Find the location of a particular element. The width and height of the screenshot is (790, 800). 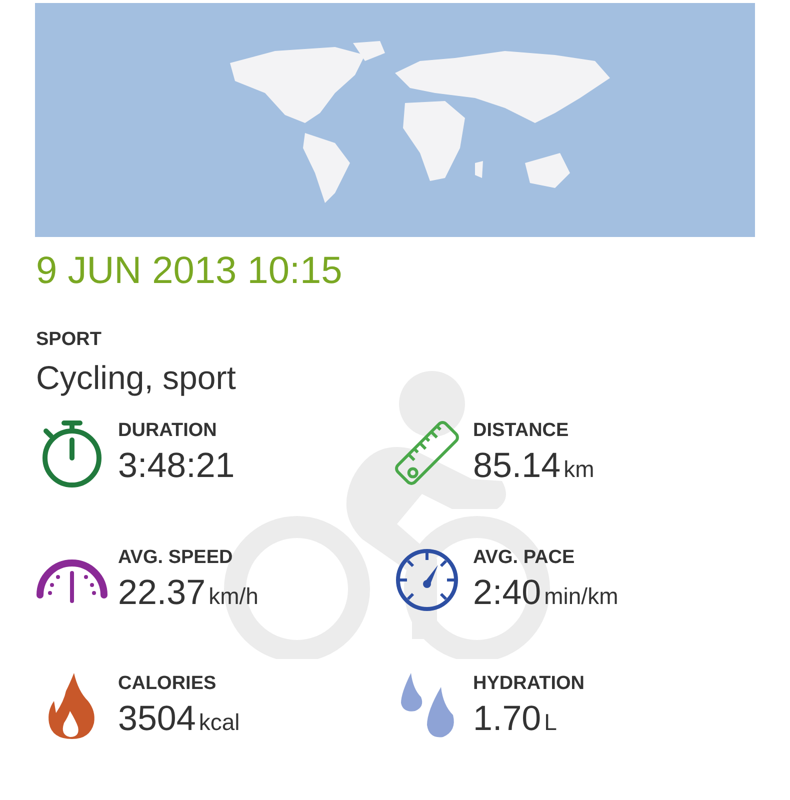

sport-value: Cycling, sport is located at coordinates (136, 378).